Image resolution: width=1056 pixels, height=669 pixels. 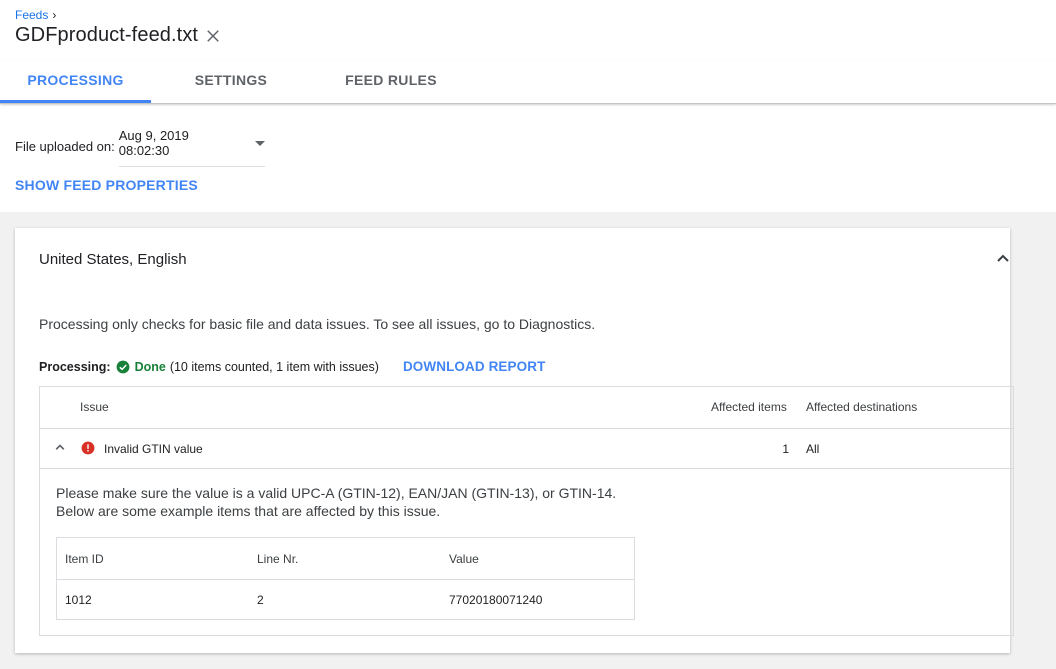 What do you see at coordinates (150, 366) in the screenshot?
I see `processing-status: Done` at bounding box center [150, 366].